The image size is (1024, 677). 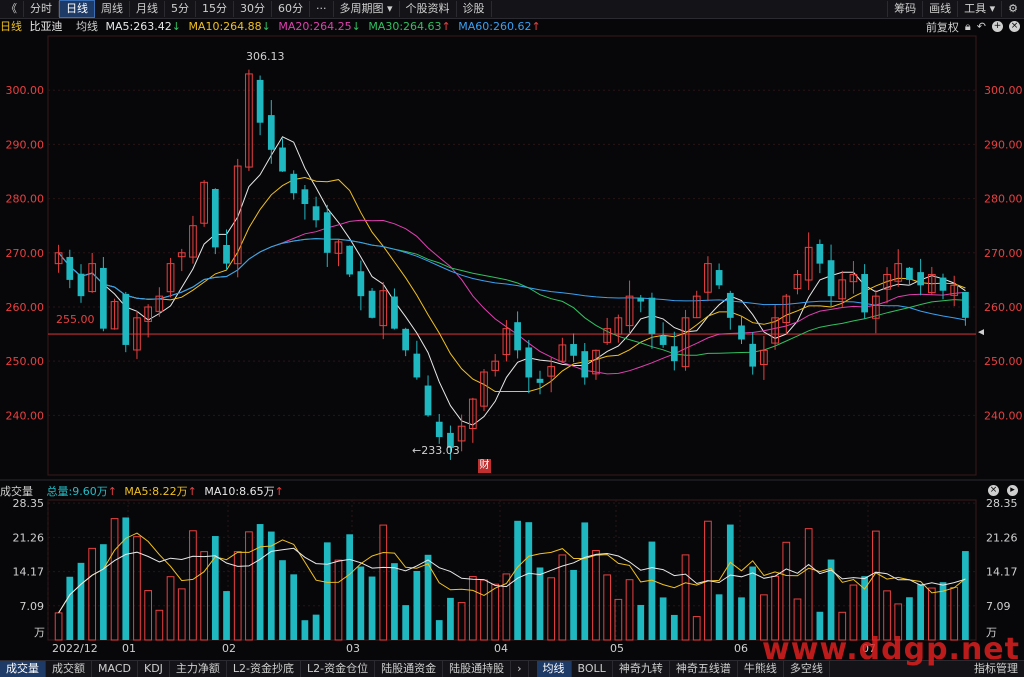 I want to click on tab-boll: BOLL, so click(x=592, y=669).